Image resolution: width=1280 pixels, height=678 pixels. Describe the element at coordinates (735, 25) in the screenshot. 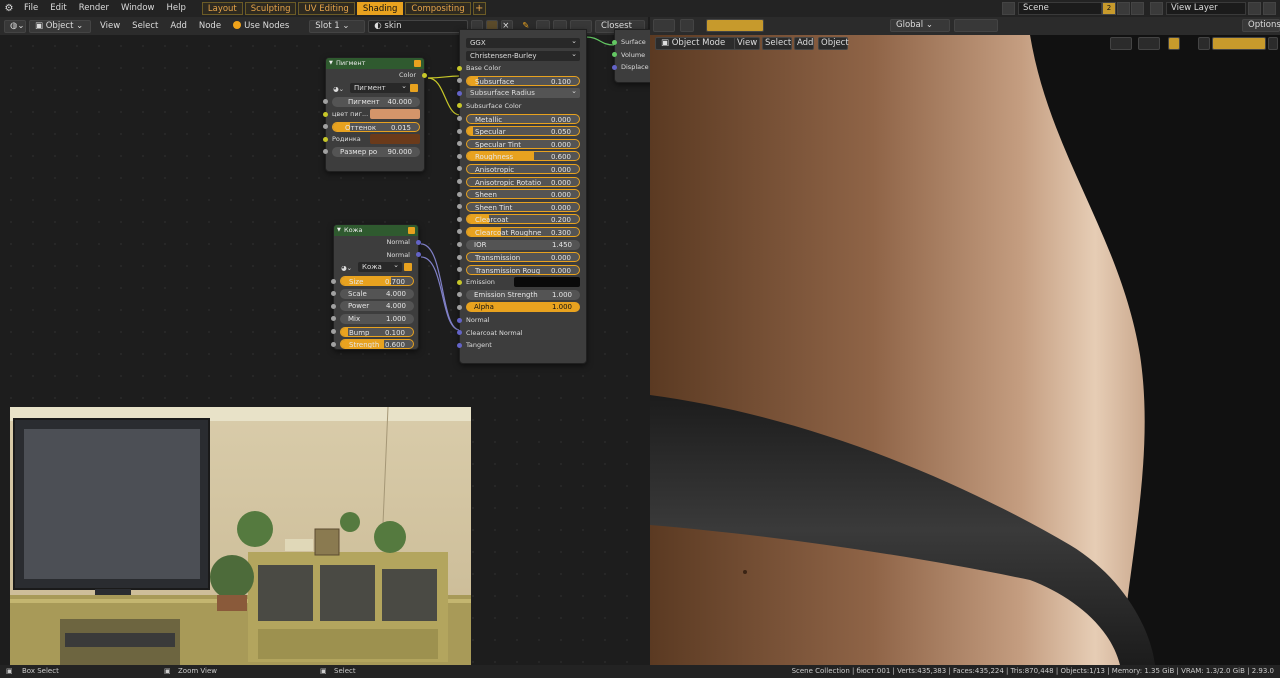

I see `selection-mode-group` at that location.